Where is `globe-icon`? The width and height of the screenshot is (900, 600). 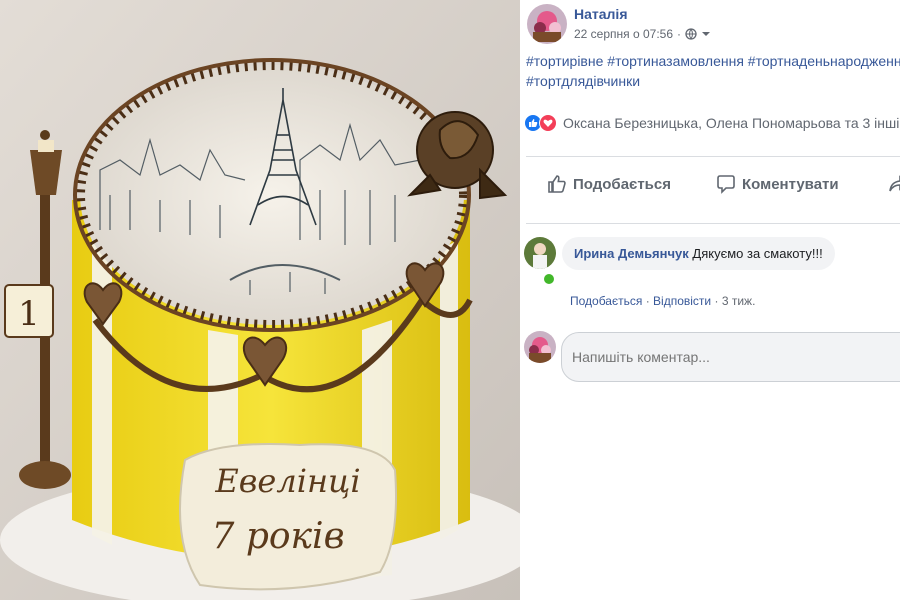 globe-icon is located at coordinates (691, 34).